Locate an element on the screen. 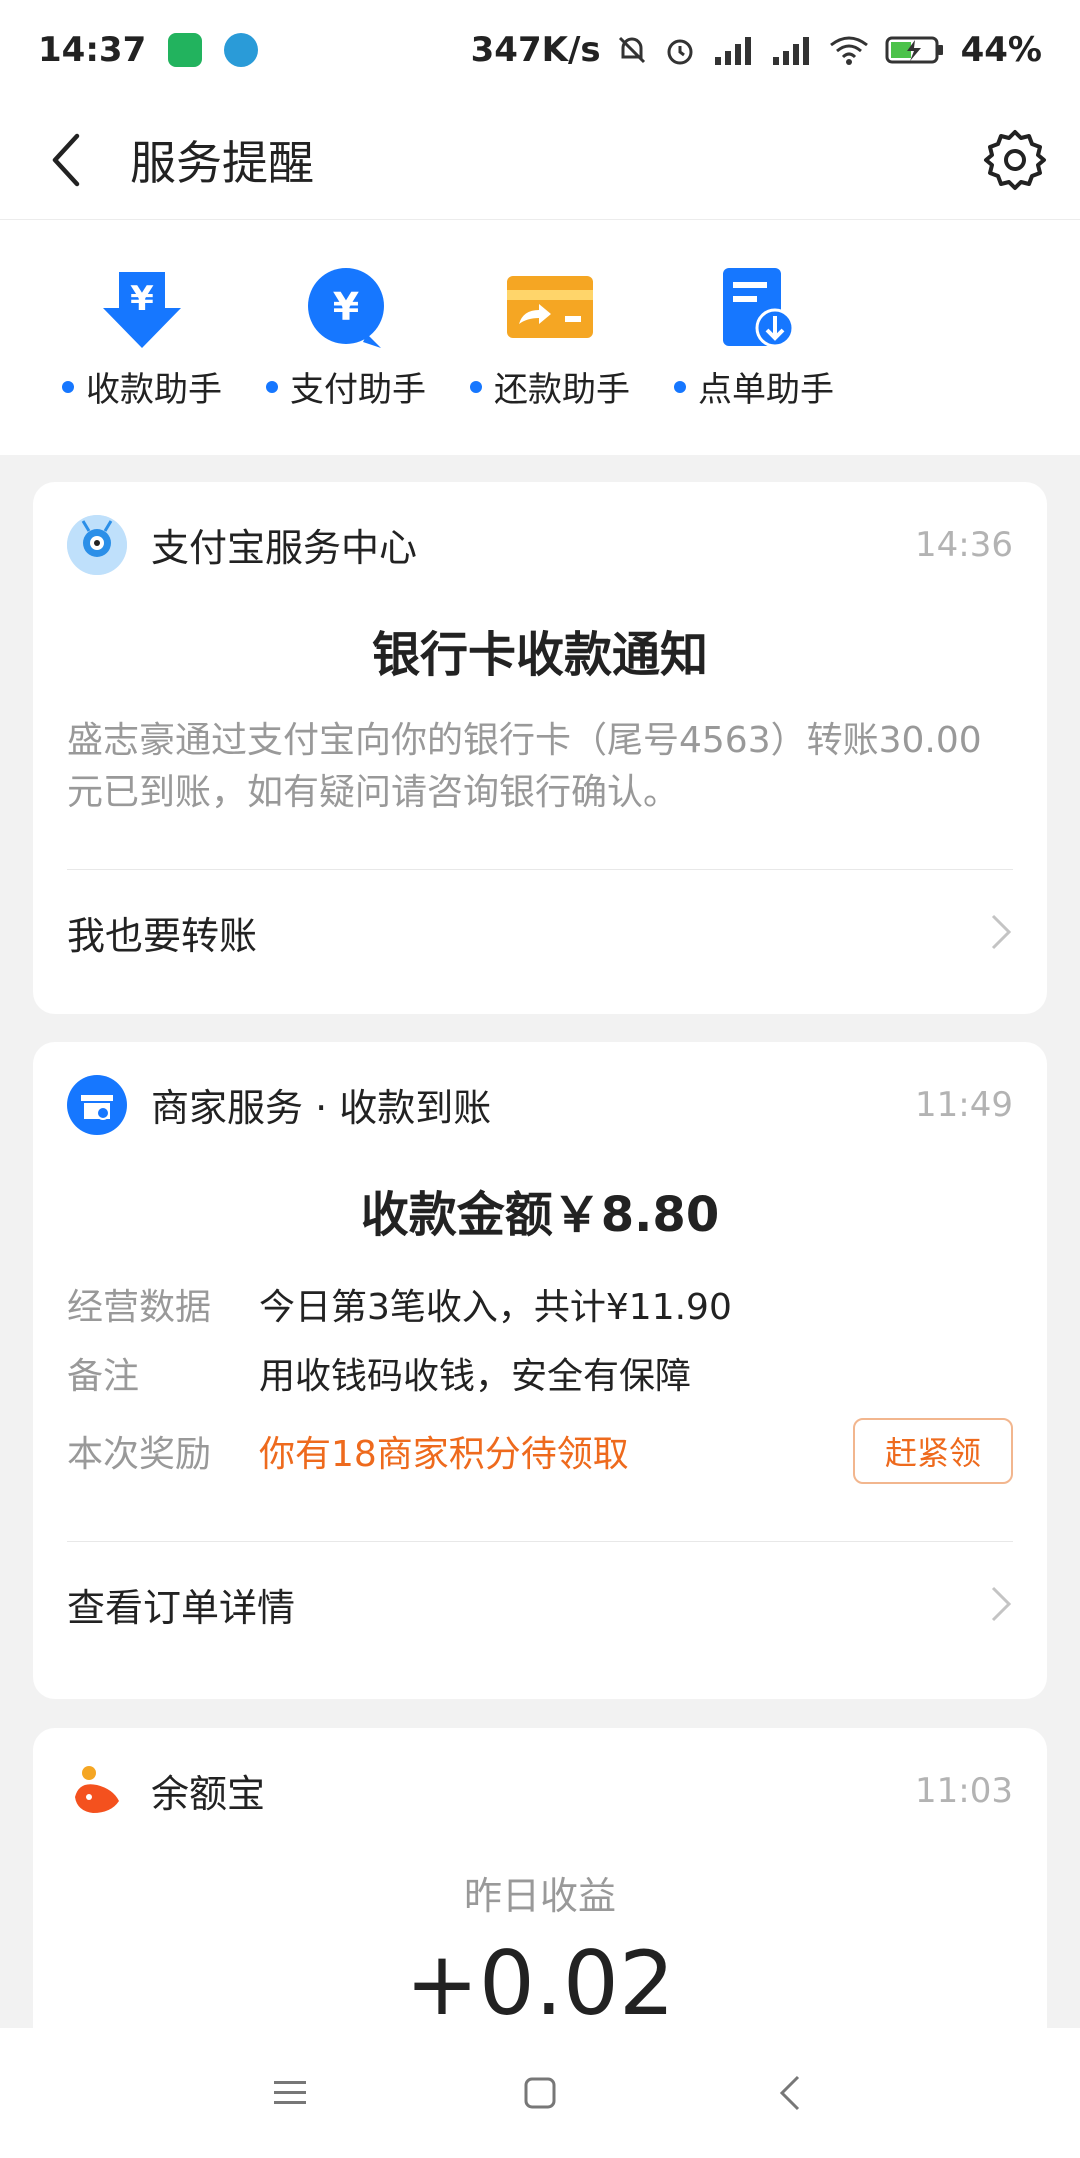  alarm-icon is located at coordinates (680, 52).